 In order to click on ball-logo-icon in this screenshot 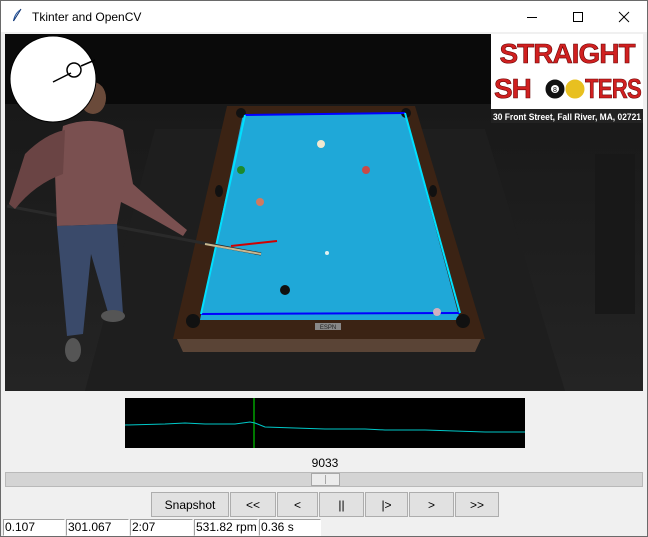, I will do `click(575, 89)`.